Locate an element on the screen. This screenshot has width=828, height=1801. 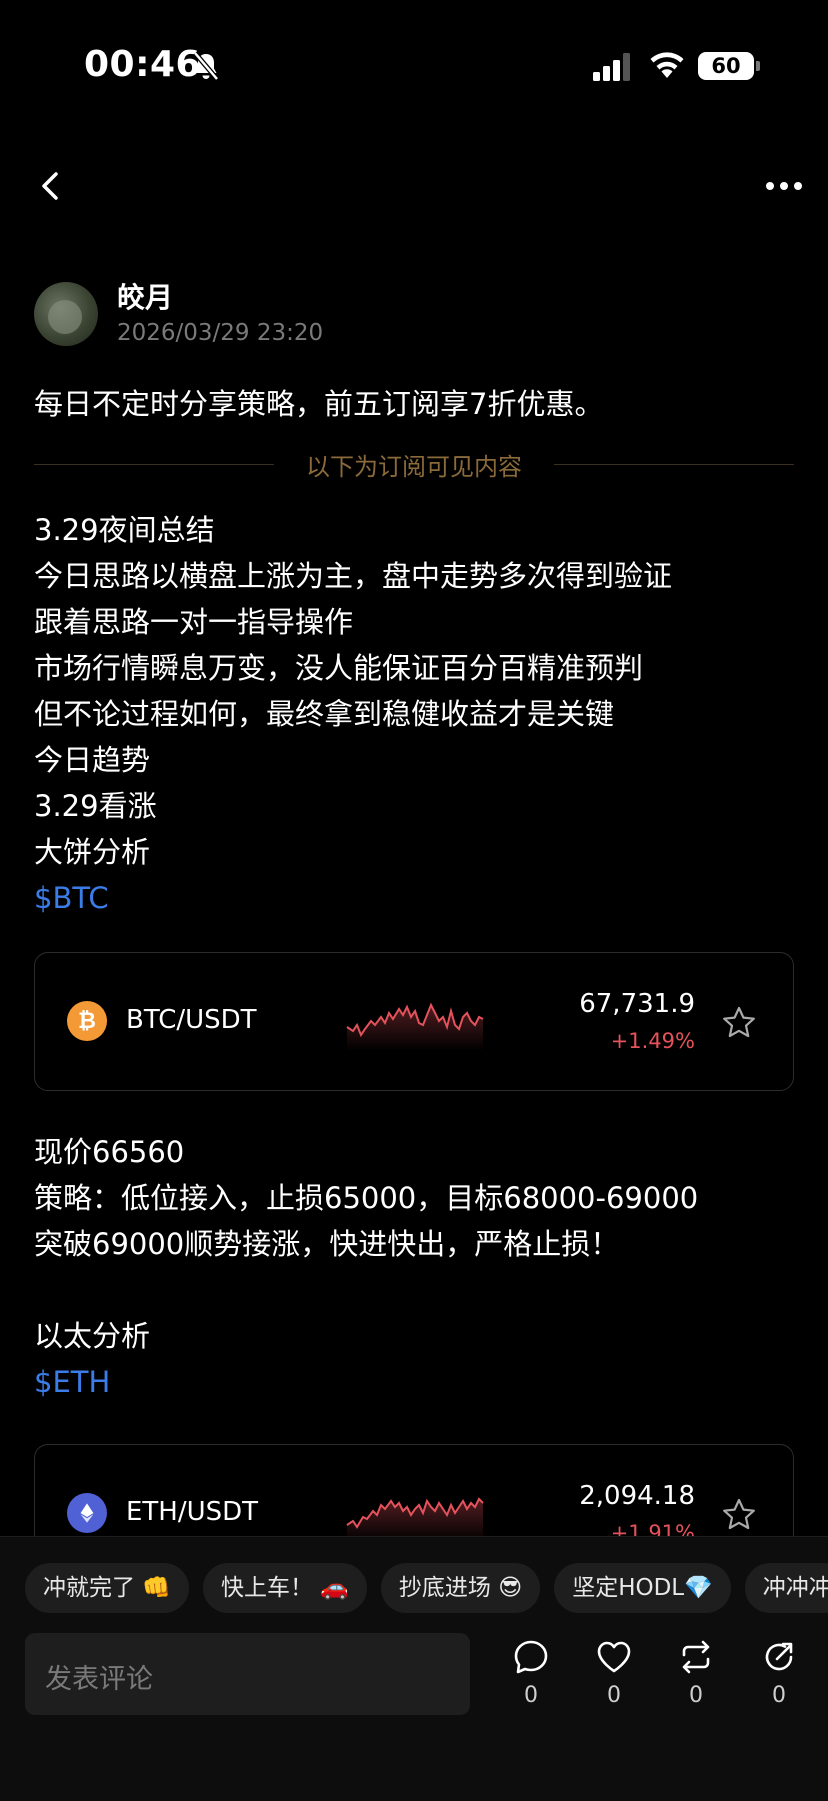
repost-icon is located at coordinates (696, 1657).